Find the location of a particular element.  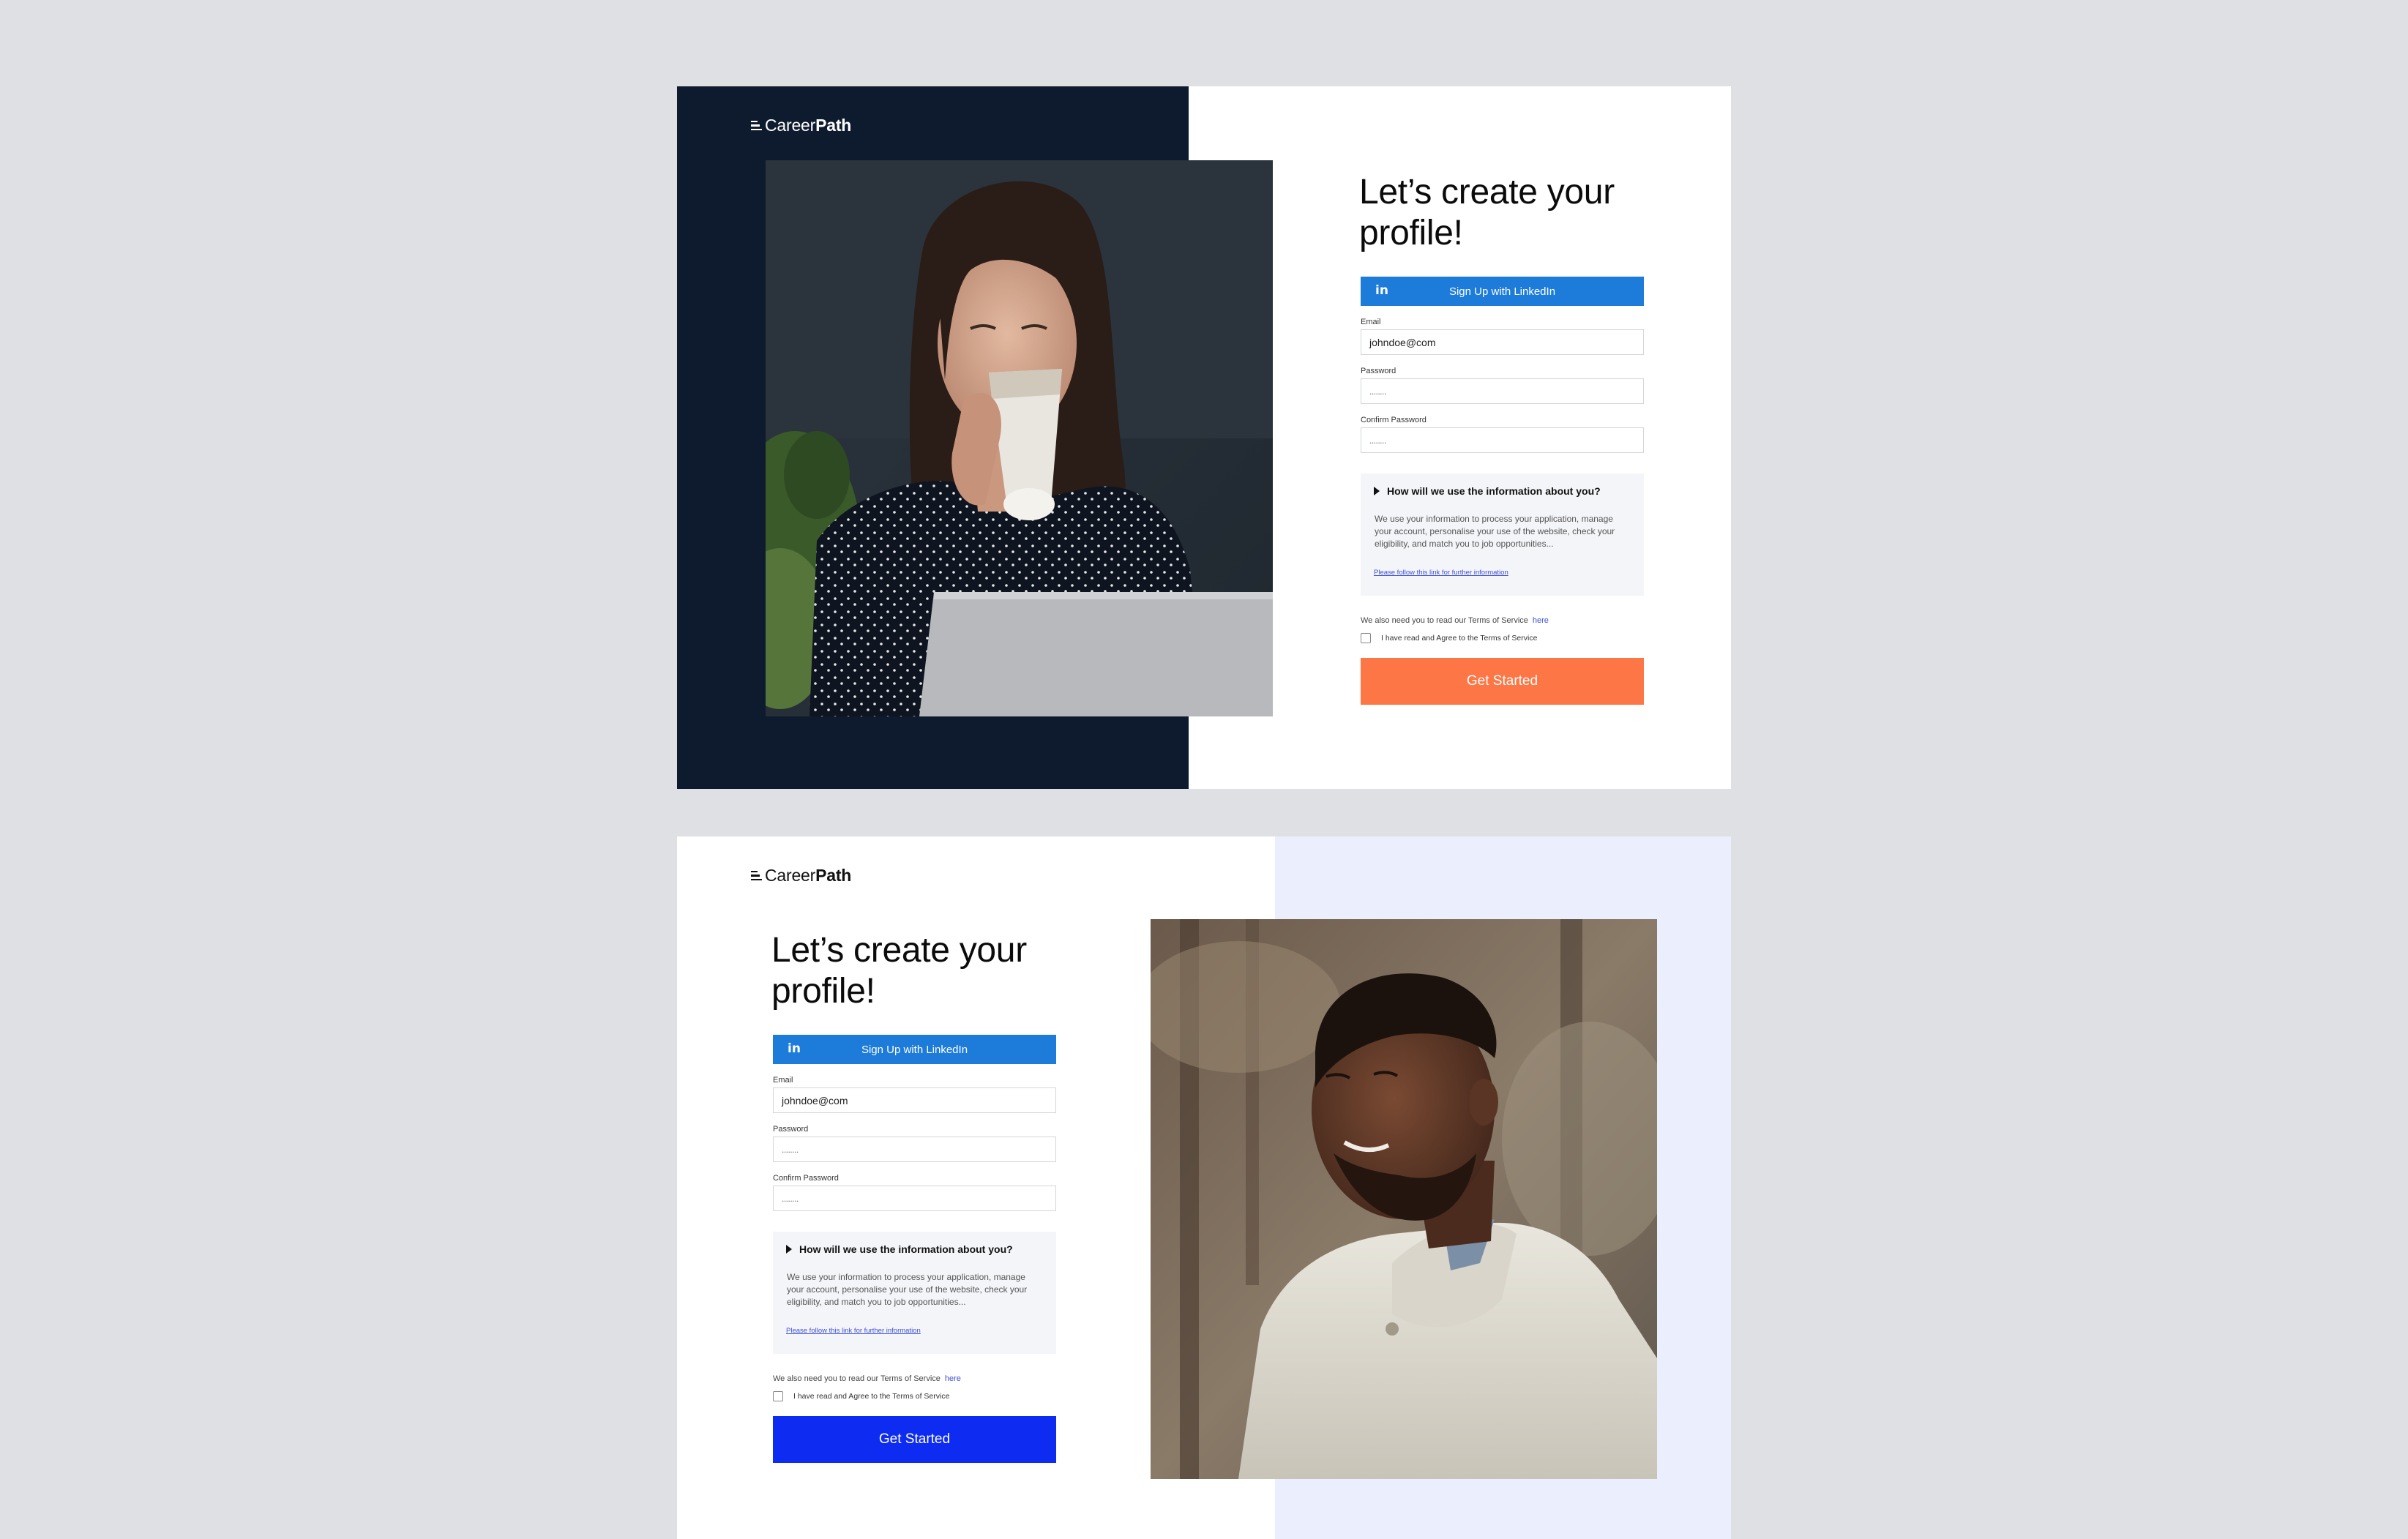

hero-photo-man-smiling is located at coordinates (1404, 1199).